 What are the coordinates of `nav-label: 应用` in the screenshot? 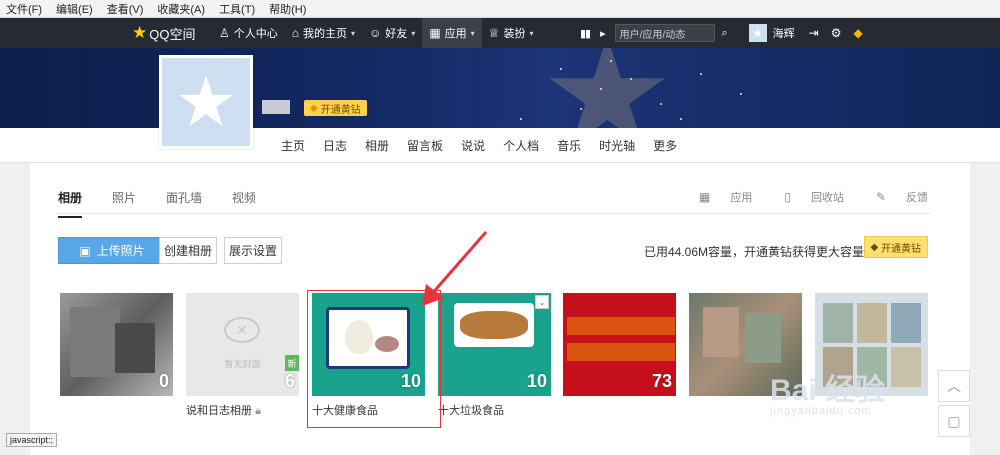 It's located at (455, 34).